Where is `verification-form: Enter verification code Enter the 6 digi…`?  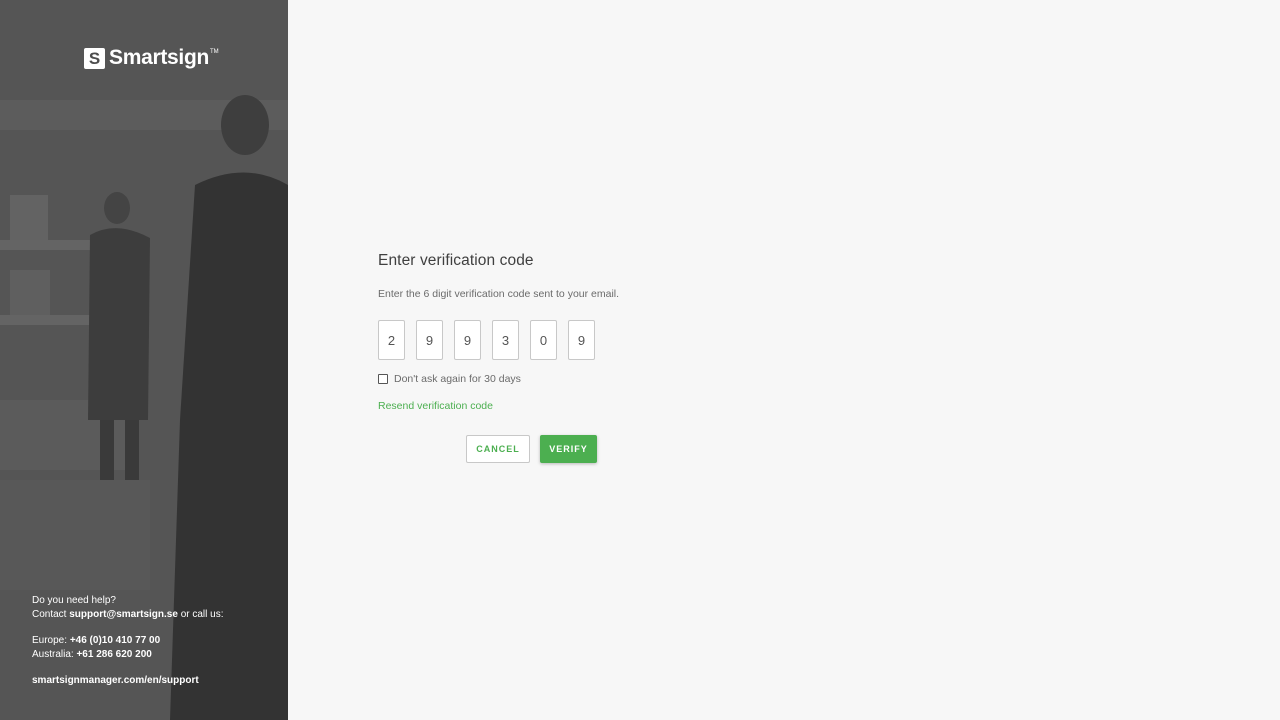 verification-form: Enter verification code Enter the 6 digi… is located at coordinates (528, 357).